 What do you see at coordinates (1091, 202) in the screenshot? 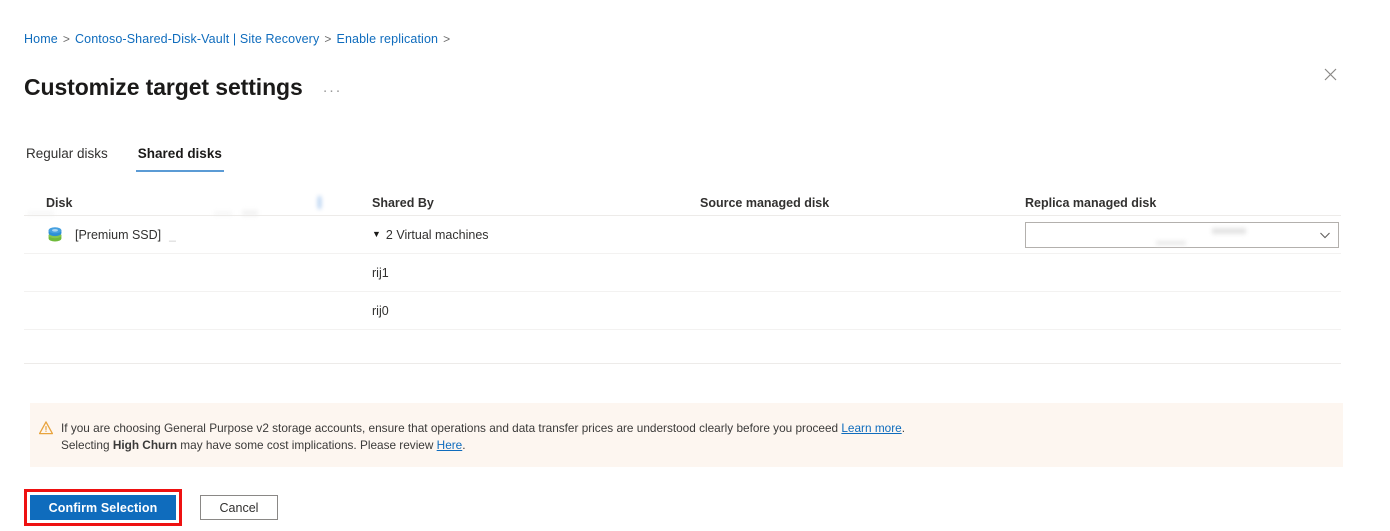
I see `column-header-replica-managed-disk: Replica managed disk` at bounding box center [1091, 202].